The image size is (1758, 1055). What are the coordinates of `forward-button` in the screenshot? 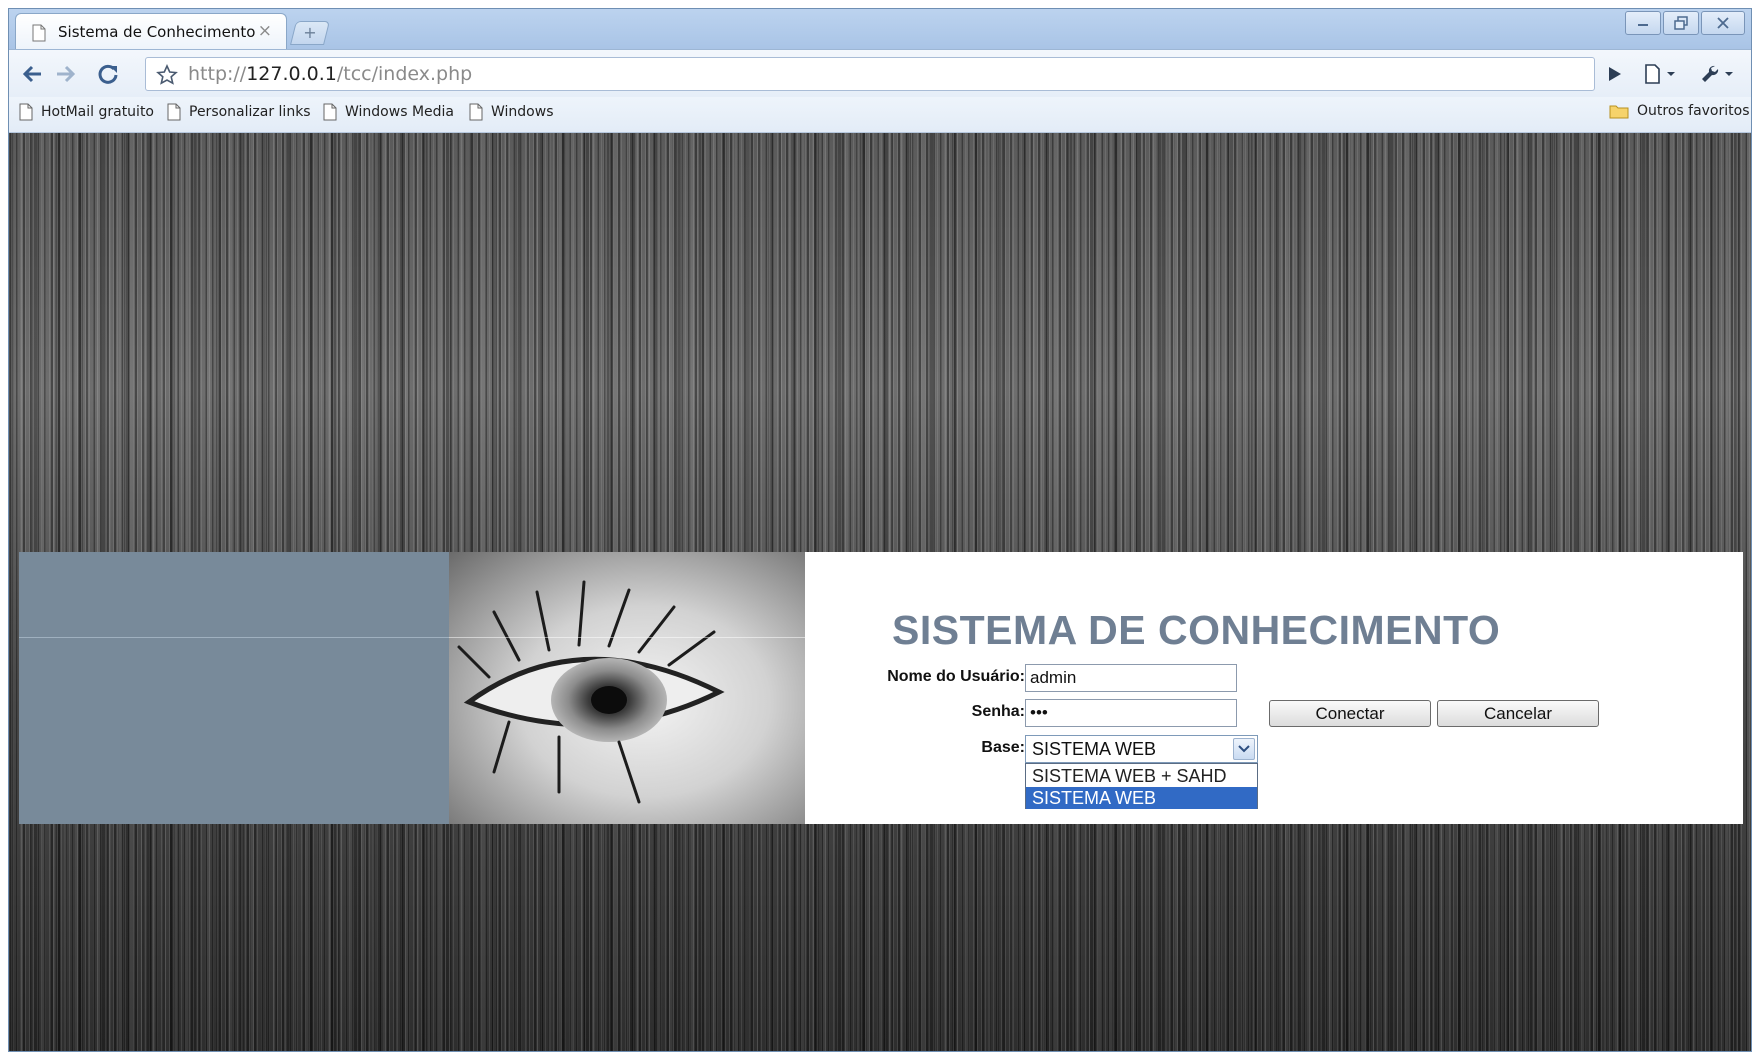 It's located at (66, 74).